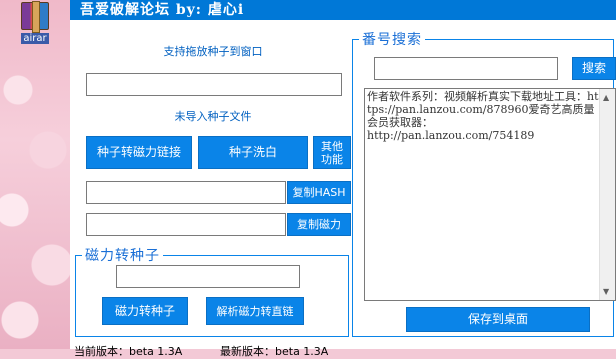 The height and width of the screenshot is (359, 616). What do you see at coordinates (606, 291) in the screenshot?
I see `scroll-down-icon: ▼` at bounding box center [606, 291].